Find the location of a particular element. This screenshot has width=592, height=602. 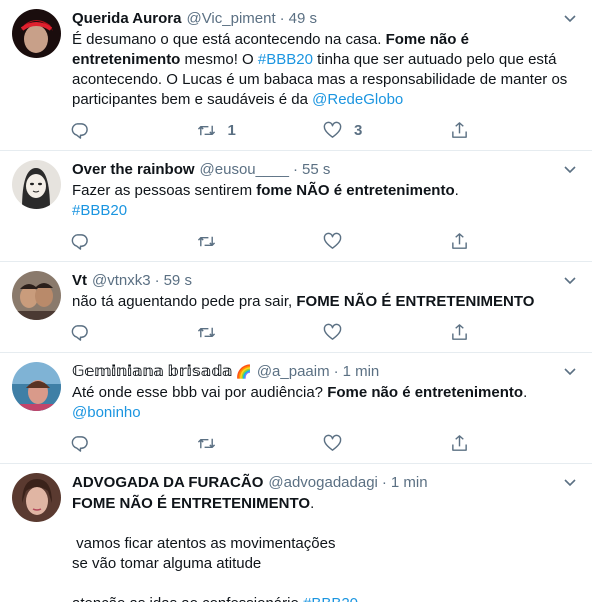

retweet-button: 1 is located at coordinates (260, 130).